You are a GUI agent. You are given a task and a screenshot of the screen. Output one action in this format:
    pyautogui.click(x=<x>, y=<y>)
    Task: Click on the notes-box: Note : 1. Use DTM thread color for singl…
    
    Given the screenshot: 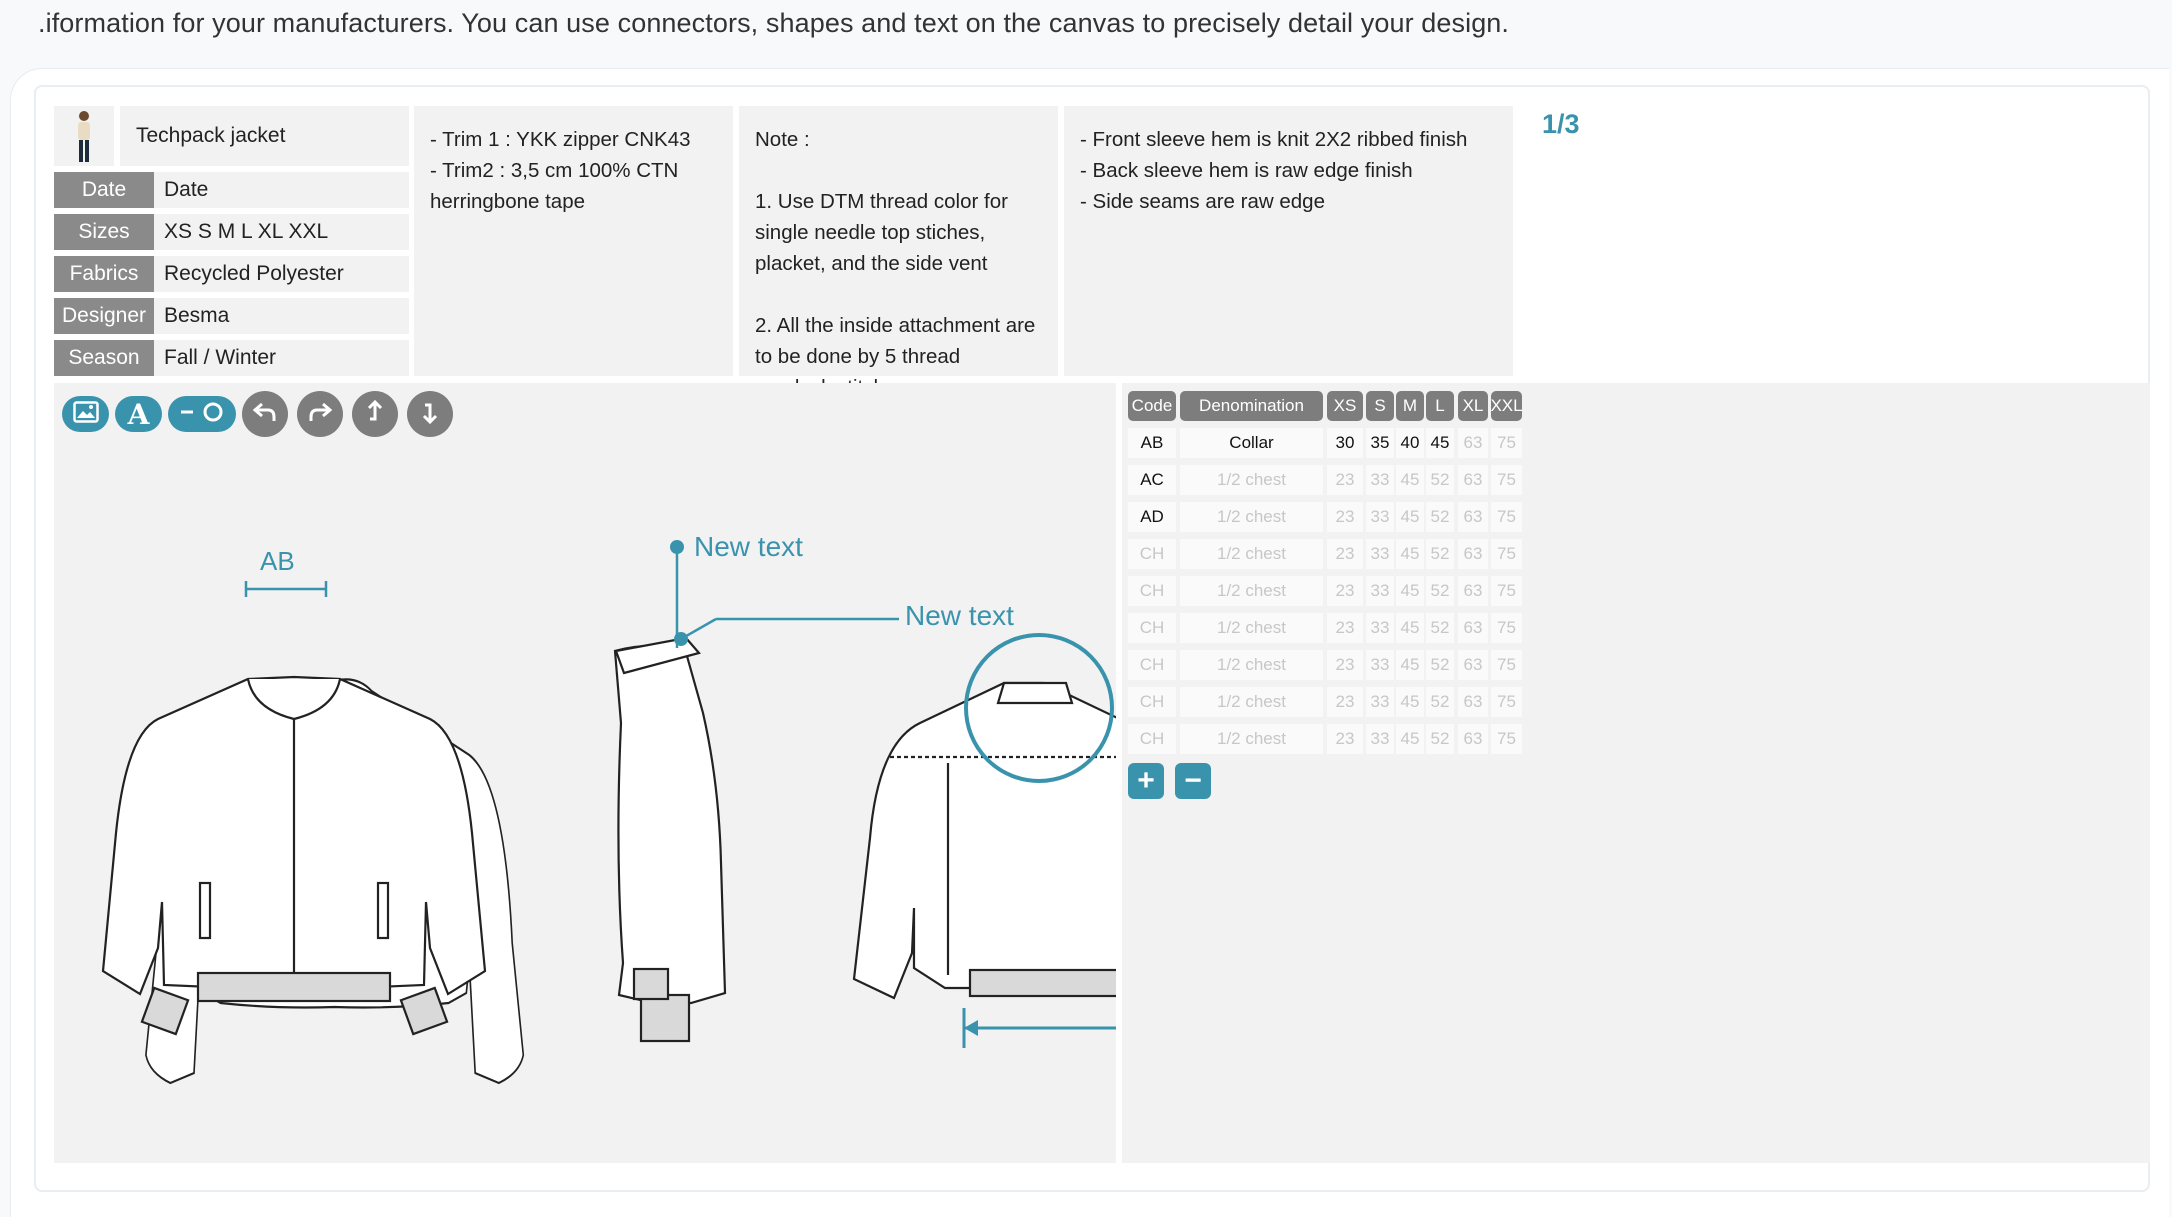 What is the action you would take?
    pyautogui.click(x=898, y=252)
    